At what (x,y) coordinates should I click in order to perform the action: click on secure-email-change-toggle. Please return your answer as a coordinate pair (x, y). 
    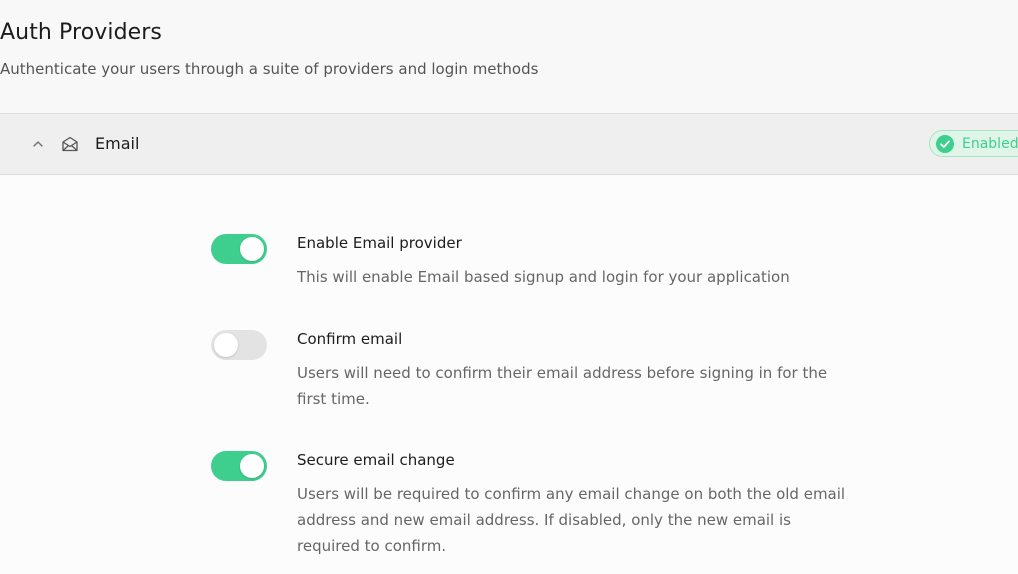
    Looking at the image, I should click on (239, 466).